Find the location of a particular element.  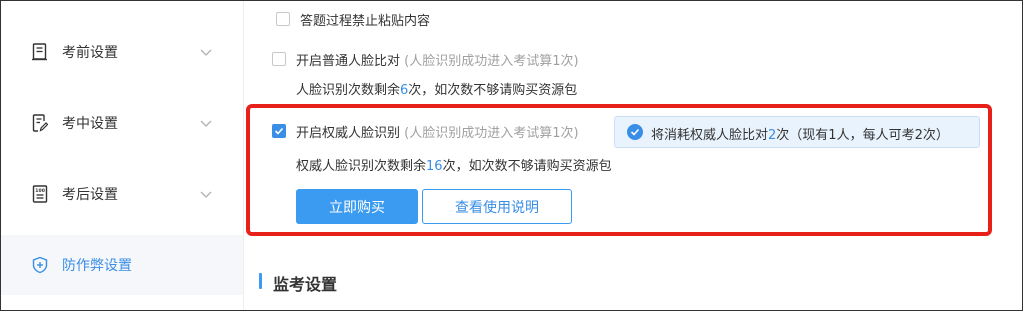

sidebar-item-label: 防作弊设置 is located at coordinates (97, 266).